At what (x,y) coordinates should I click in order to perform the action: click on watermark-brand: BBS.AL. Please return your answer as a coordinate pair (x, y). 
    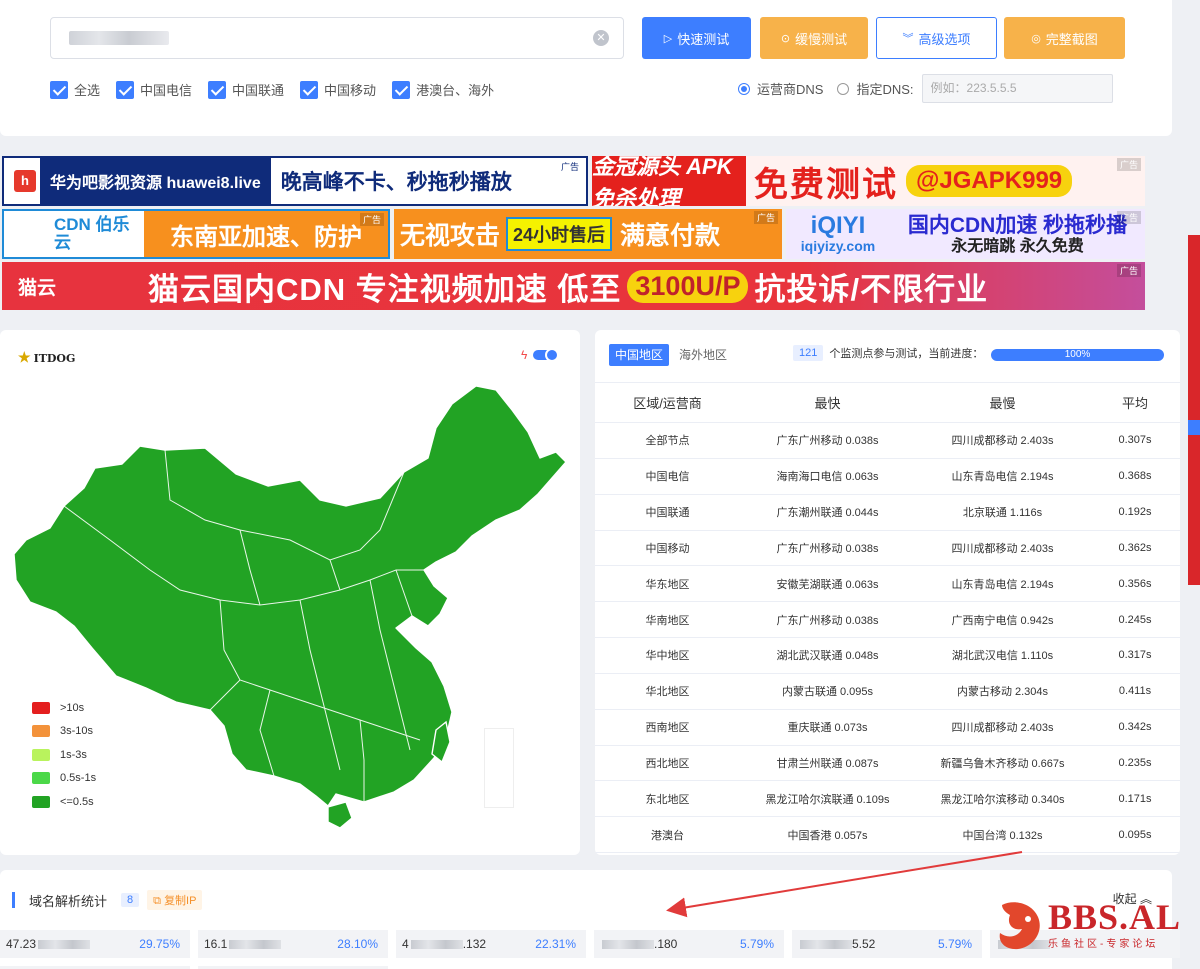
    Looking at the image, I should click on (1115, 916).